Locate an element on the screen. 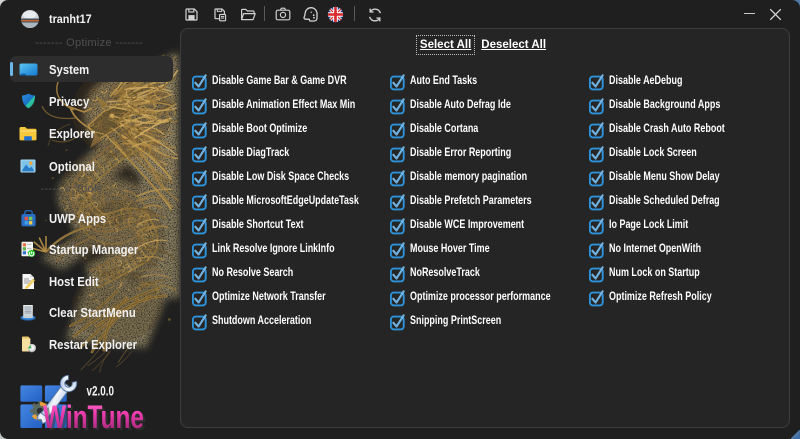 This screenshot has height=439, width=800. svg-text: WinTune is located at coordinates (93, 417).